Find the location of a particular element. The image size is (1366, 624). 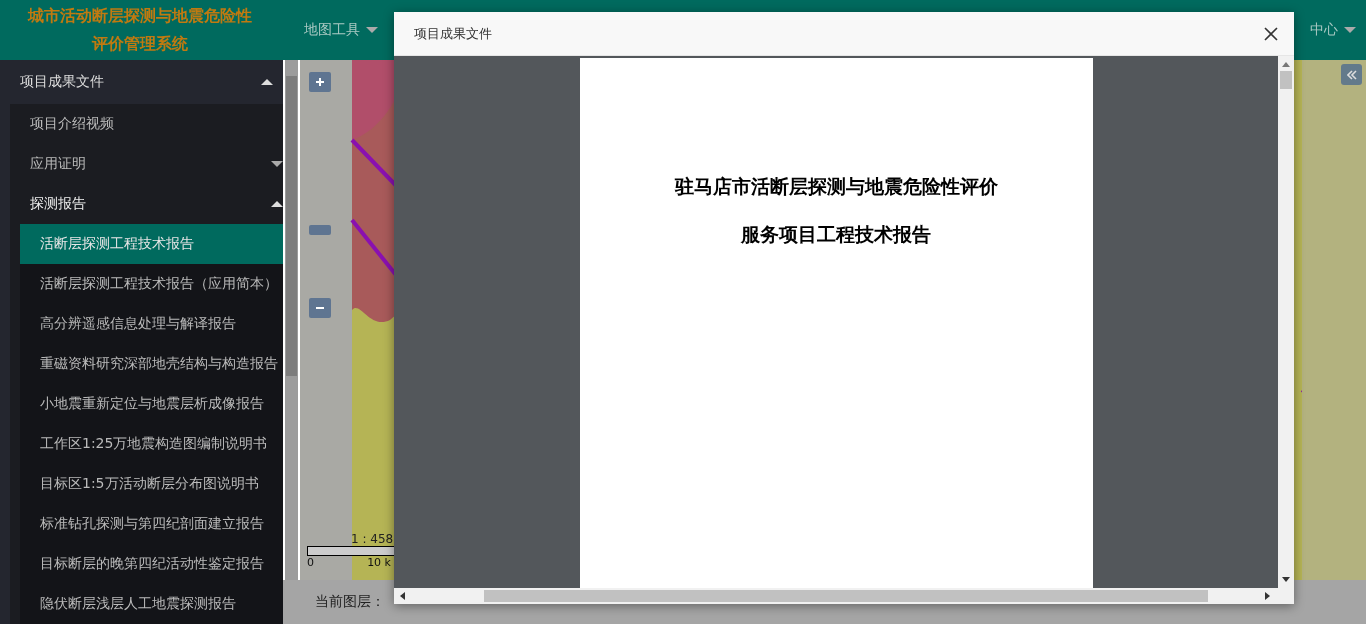

zoom-out-button is located at coordinates (320, 308).